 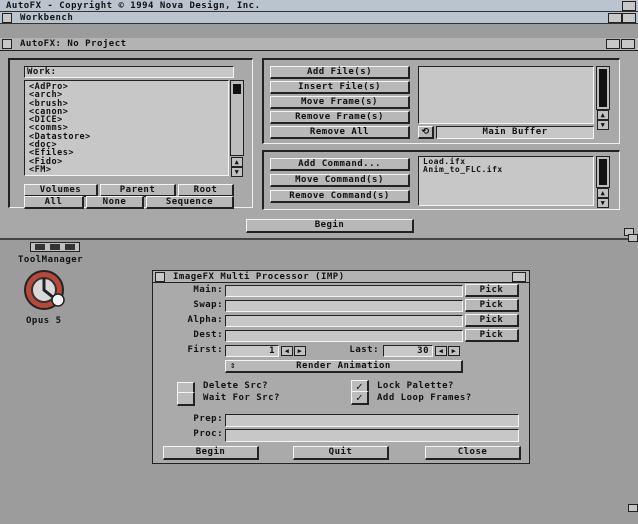 I want to click on lock-palette-label: Lock Palette?, so click(x=415, y=386).